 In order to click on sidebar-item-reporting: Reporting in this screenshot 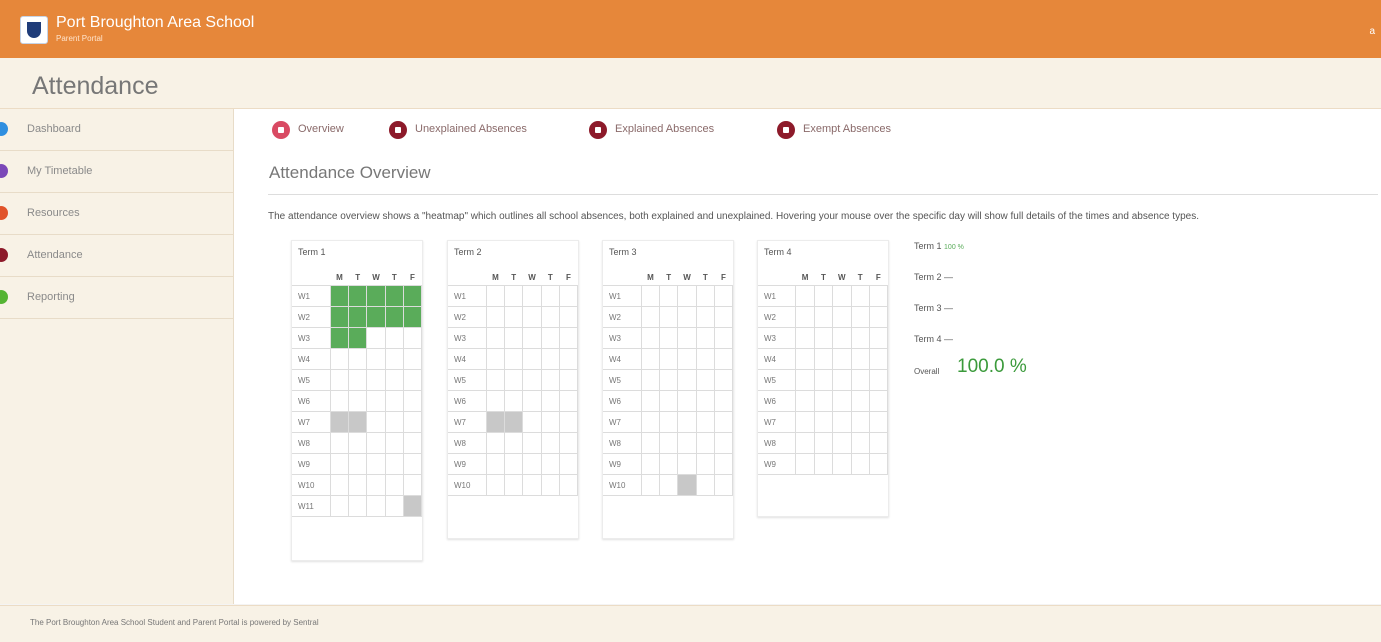, I will do `click(116, 298)`.